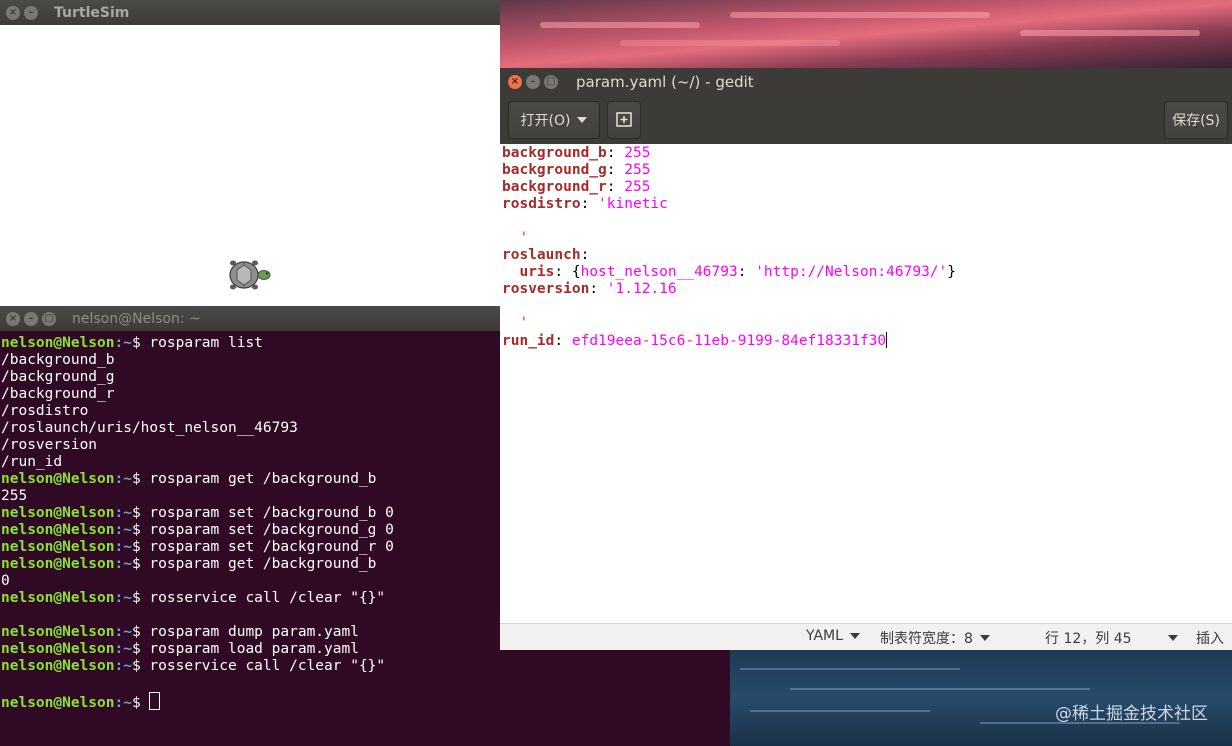  What do you see at coordinates (365, 701) in the screenshot?
I see `terminal-line: nelson@Nelson:~$` at bounding box center [365, 701].